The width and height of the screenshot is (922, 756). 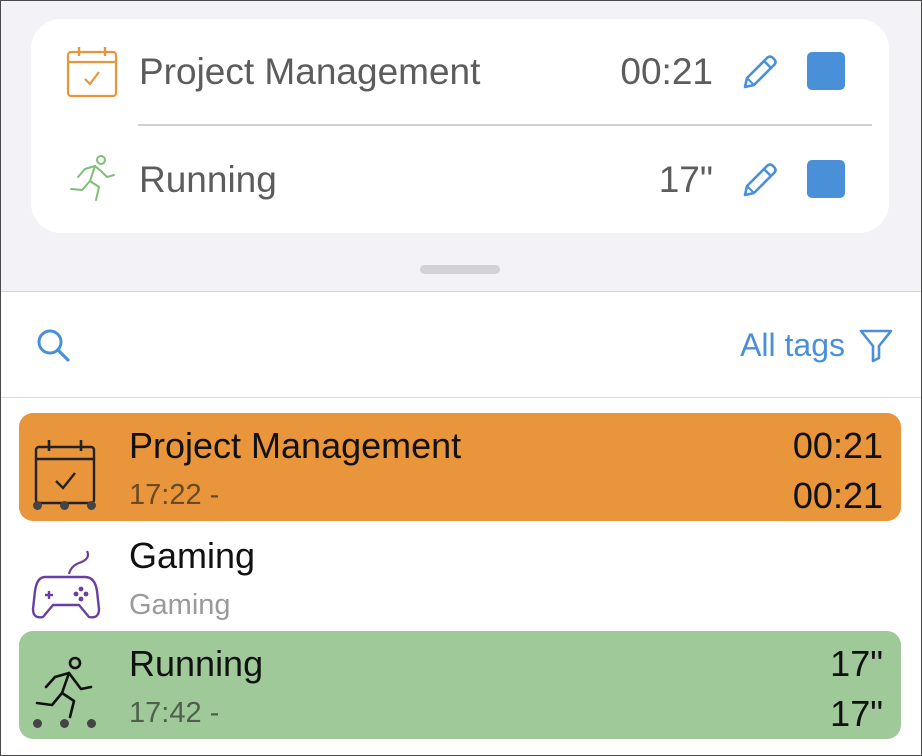 I want to click on active-timer-row-running: Running 17", so click(x=460, y=180).